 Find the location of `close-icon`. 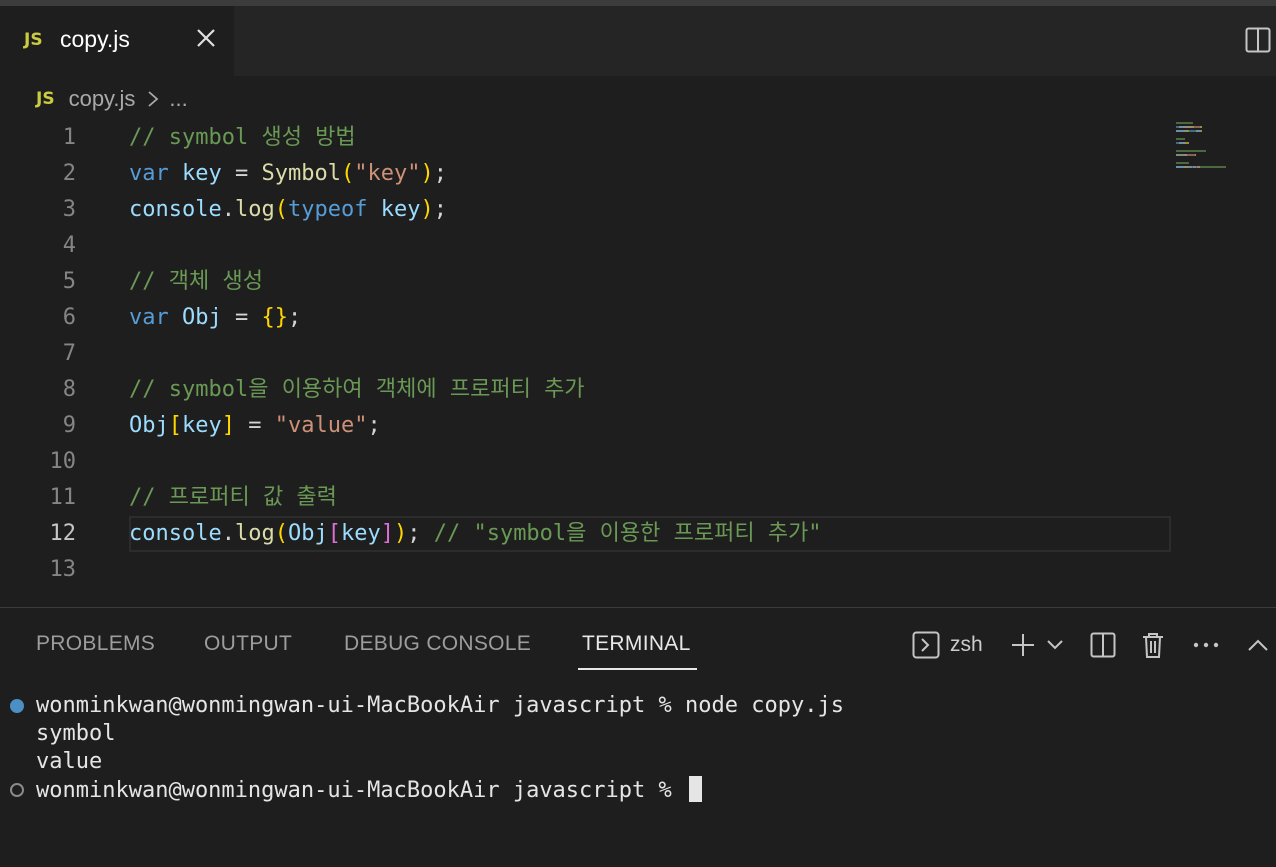

close-icon is located at coordinates (206, 38).